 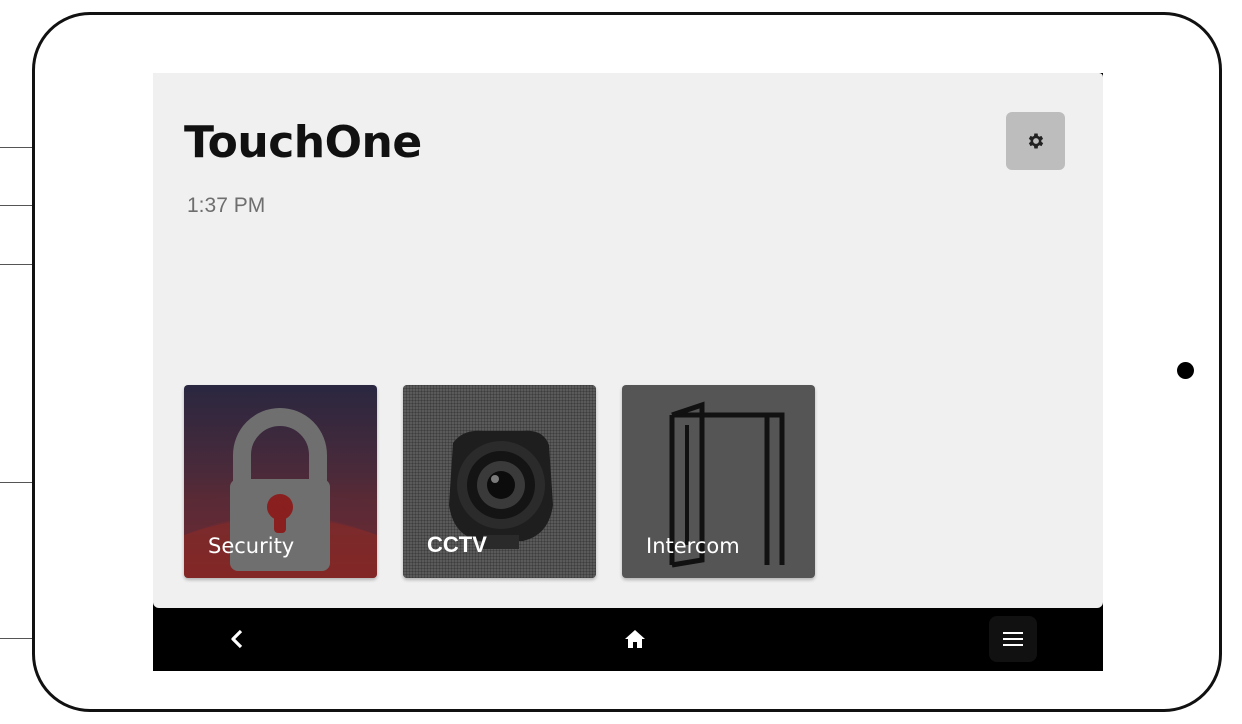 I want to click on settings-button, so click(x=1035, y=141).